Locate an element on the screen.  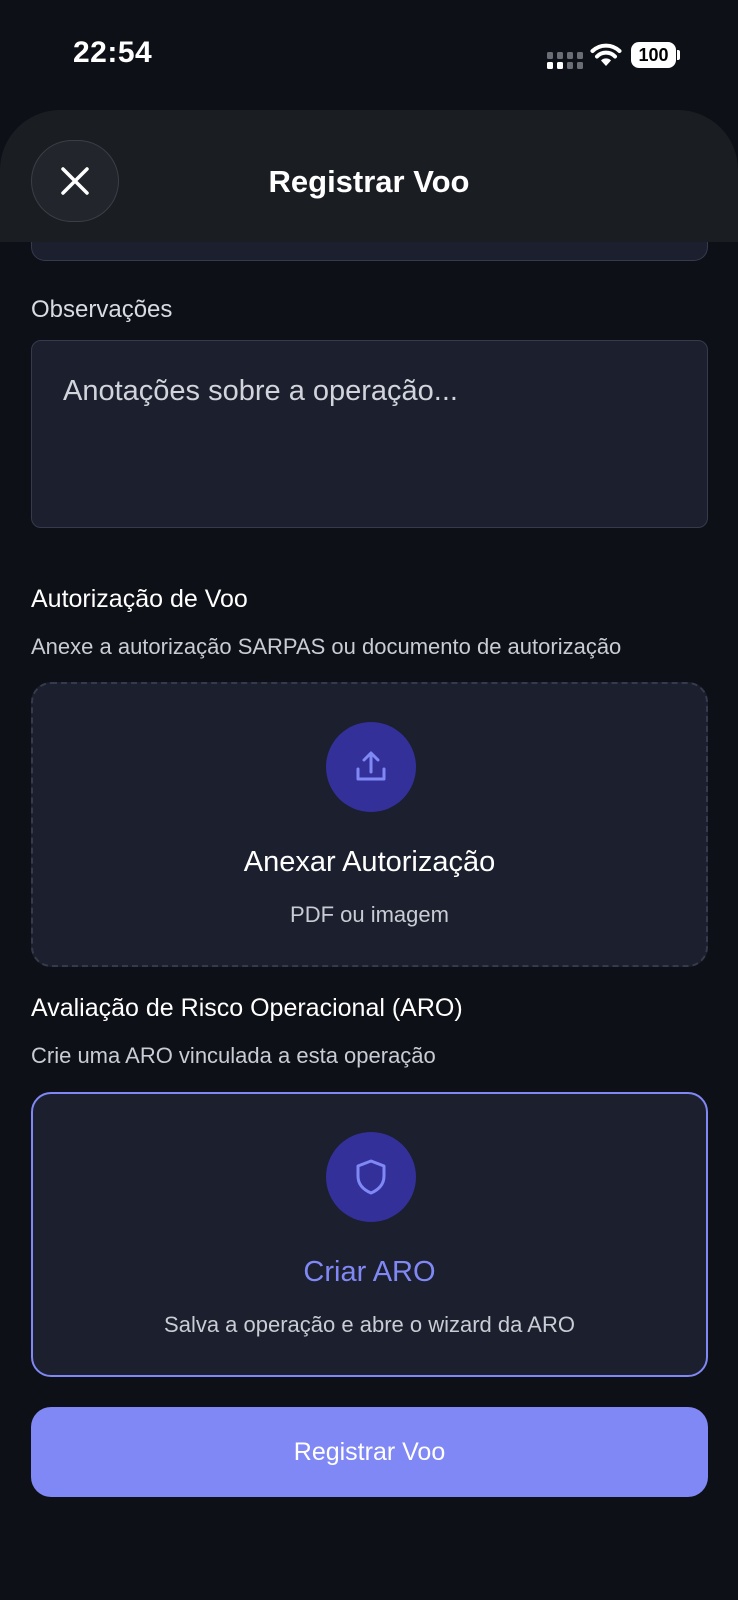
observations-input is located at coordinates (369, 434).